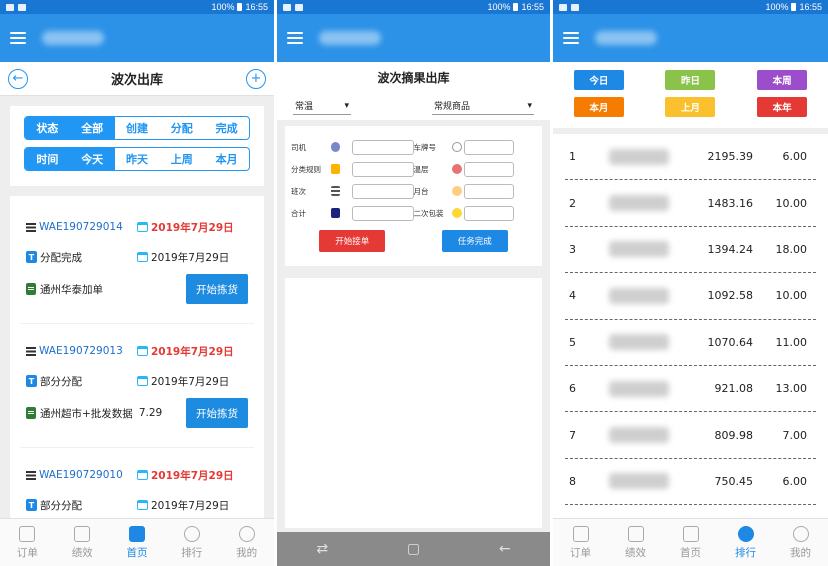  What do you see at coordinates (488, 191) in the screenshot?
I see `dock-input` at bounding box center [488, 191].